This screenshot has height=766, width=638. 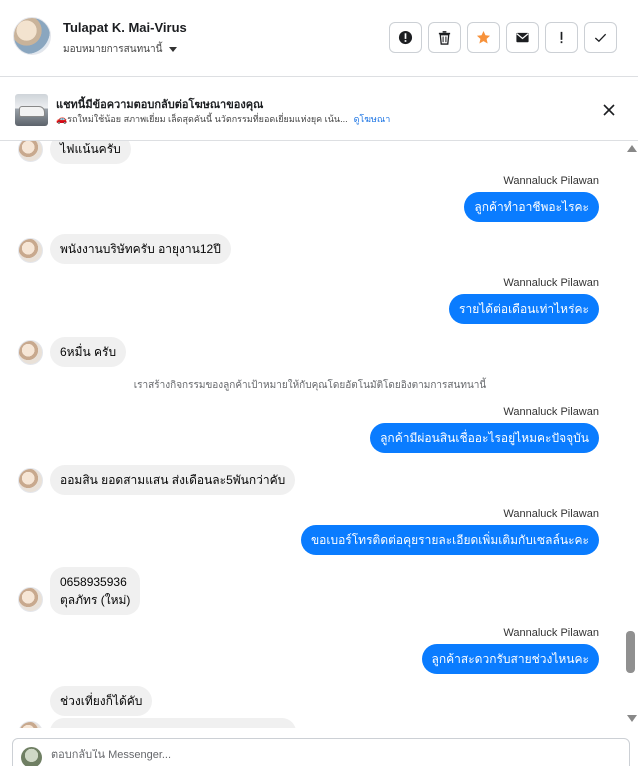 I want to click on trash-icon, so click(x=444, y=38).